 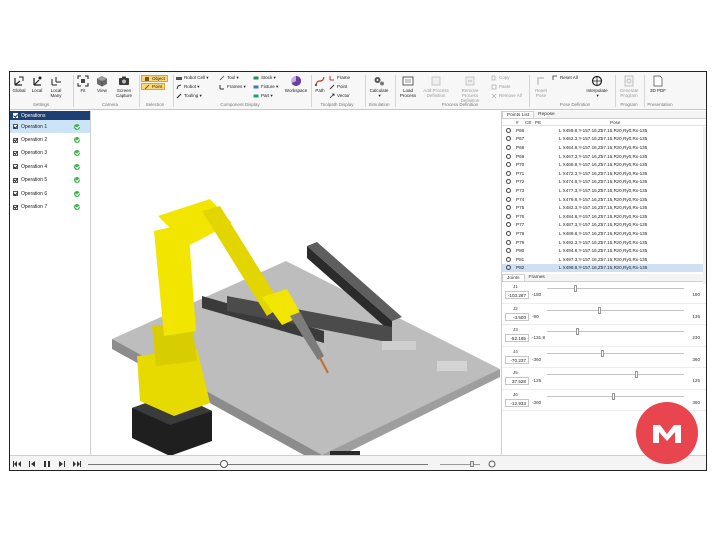 What do you see at coordinates (50, 206) in the screenshot?
I see `operation-item: Operation 7` at bounding box center [50, 206].